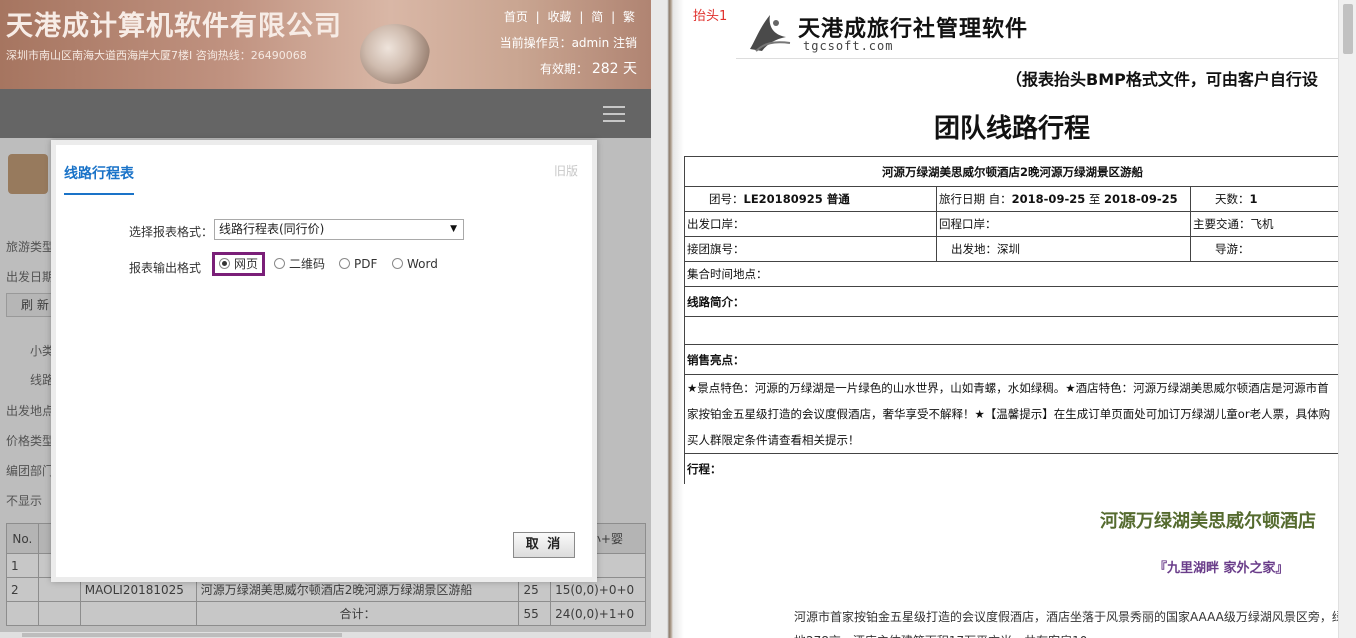 The width and height of the screenshot is (1356, 638). What do you see at coordinates (710, 16) in the screenshot?
I see `header-tag: 抬头1` at bounding box center [710, 16].